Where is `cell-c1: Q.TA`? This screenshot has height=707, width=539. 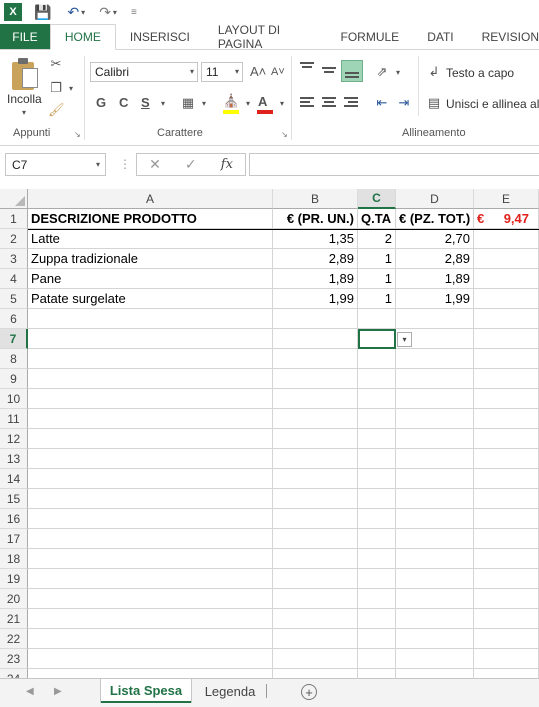
cell-c1: Q.TA is located at coordinates (377, 219).